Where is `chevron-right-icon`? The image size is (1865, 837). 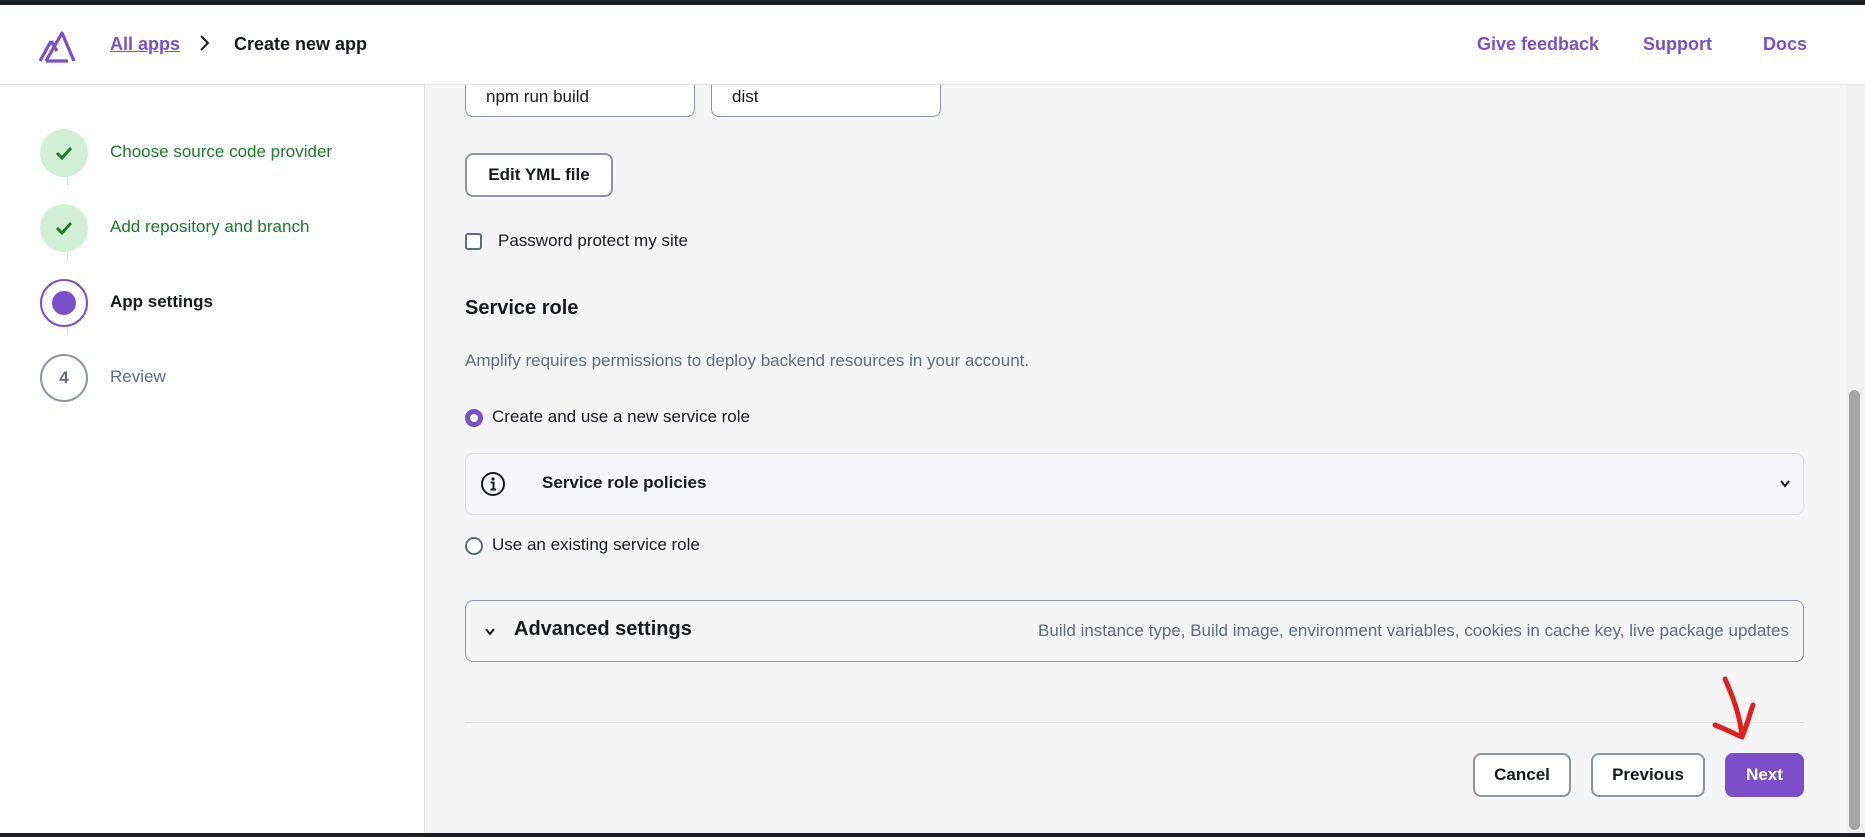 chevron-right-icon is located at coordinates (205, 43).